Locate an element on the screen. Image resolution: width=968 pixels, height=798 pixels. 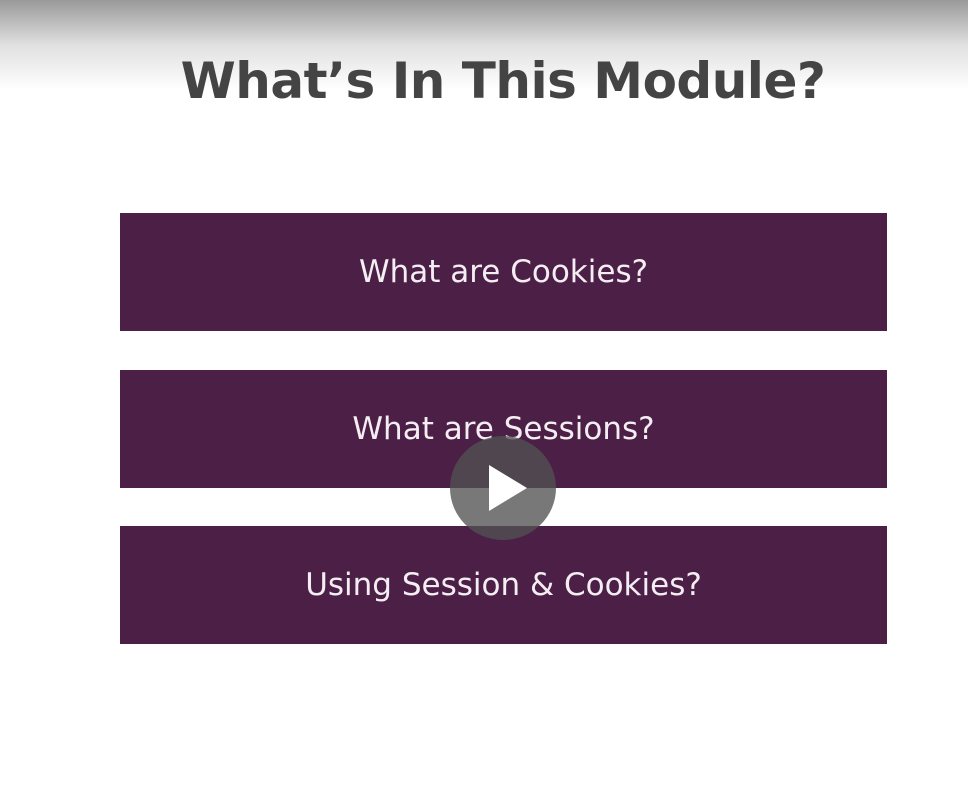
play-icon is located at coordinates (508, 488).